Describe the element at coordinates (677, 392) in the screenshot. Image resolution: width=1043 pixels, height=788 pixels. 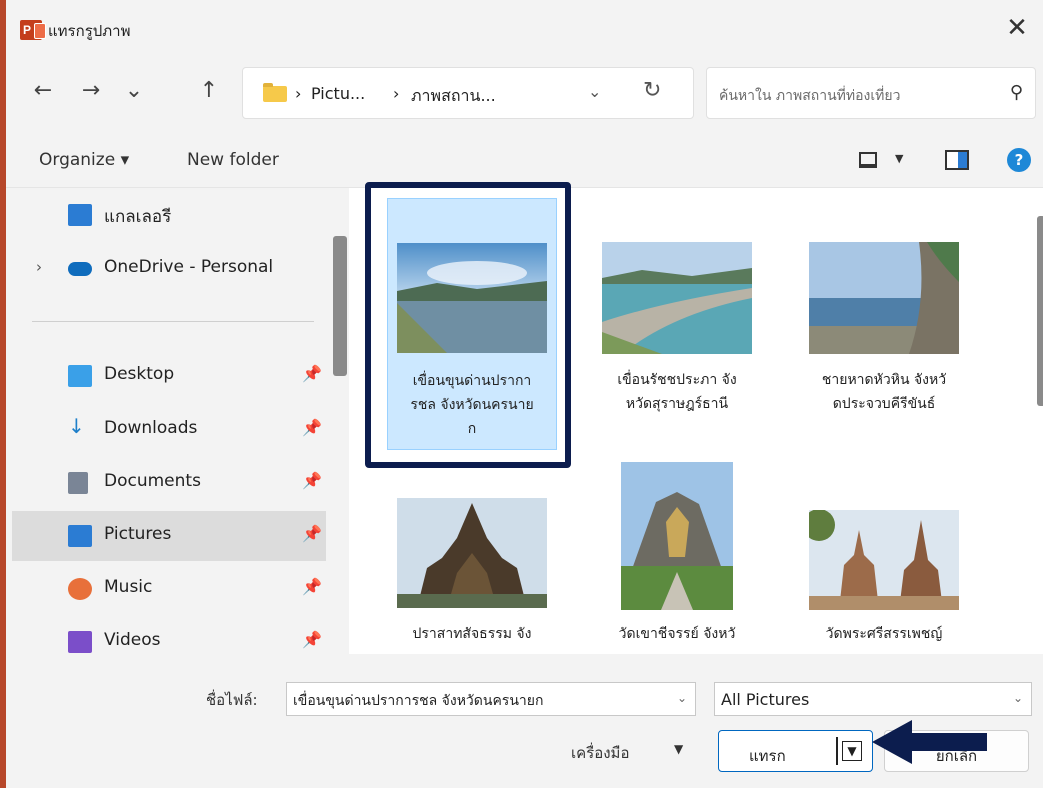
I see `file-name: เขื่อนรัชชประภา จัง หวัดสุราษฎร์ธานี` at that location.